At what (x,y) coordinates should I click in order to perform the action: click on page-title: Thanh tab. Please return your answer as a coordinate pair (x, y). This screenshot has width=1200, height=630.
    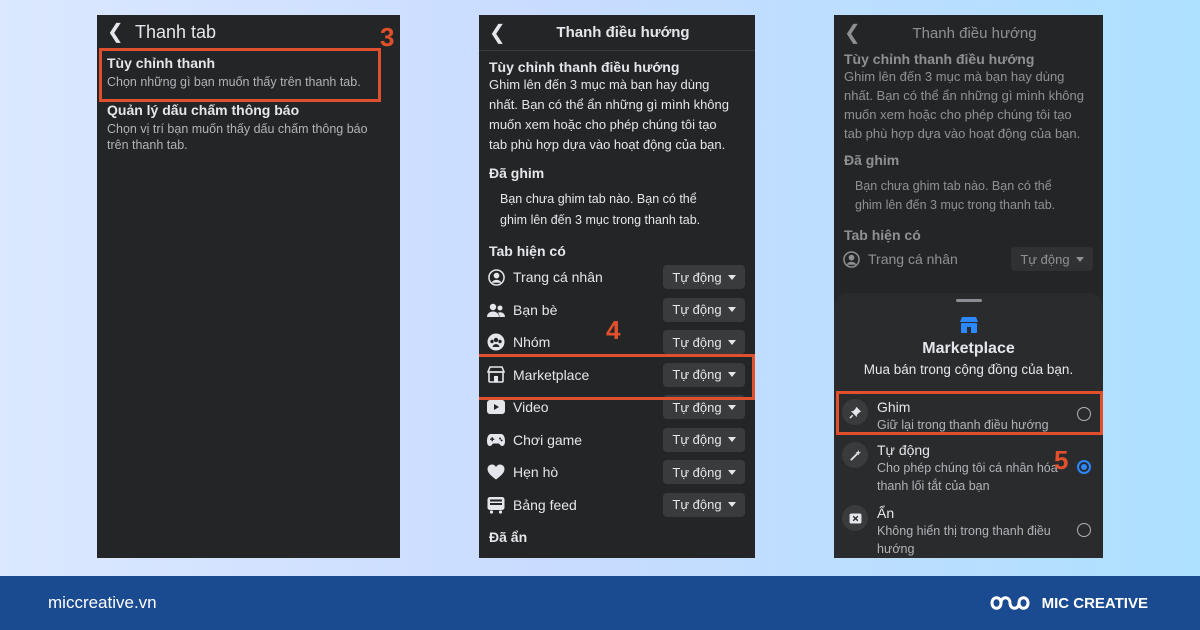
    Looking at the image, I should click on (176, 31).